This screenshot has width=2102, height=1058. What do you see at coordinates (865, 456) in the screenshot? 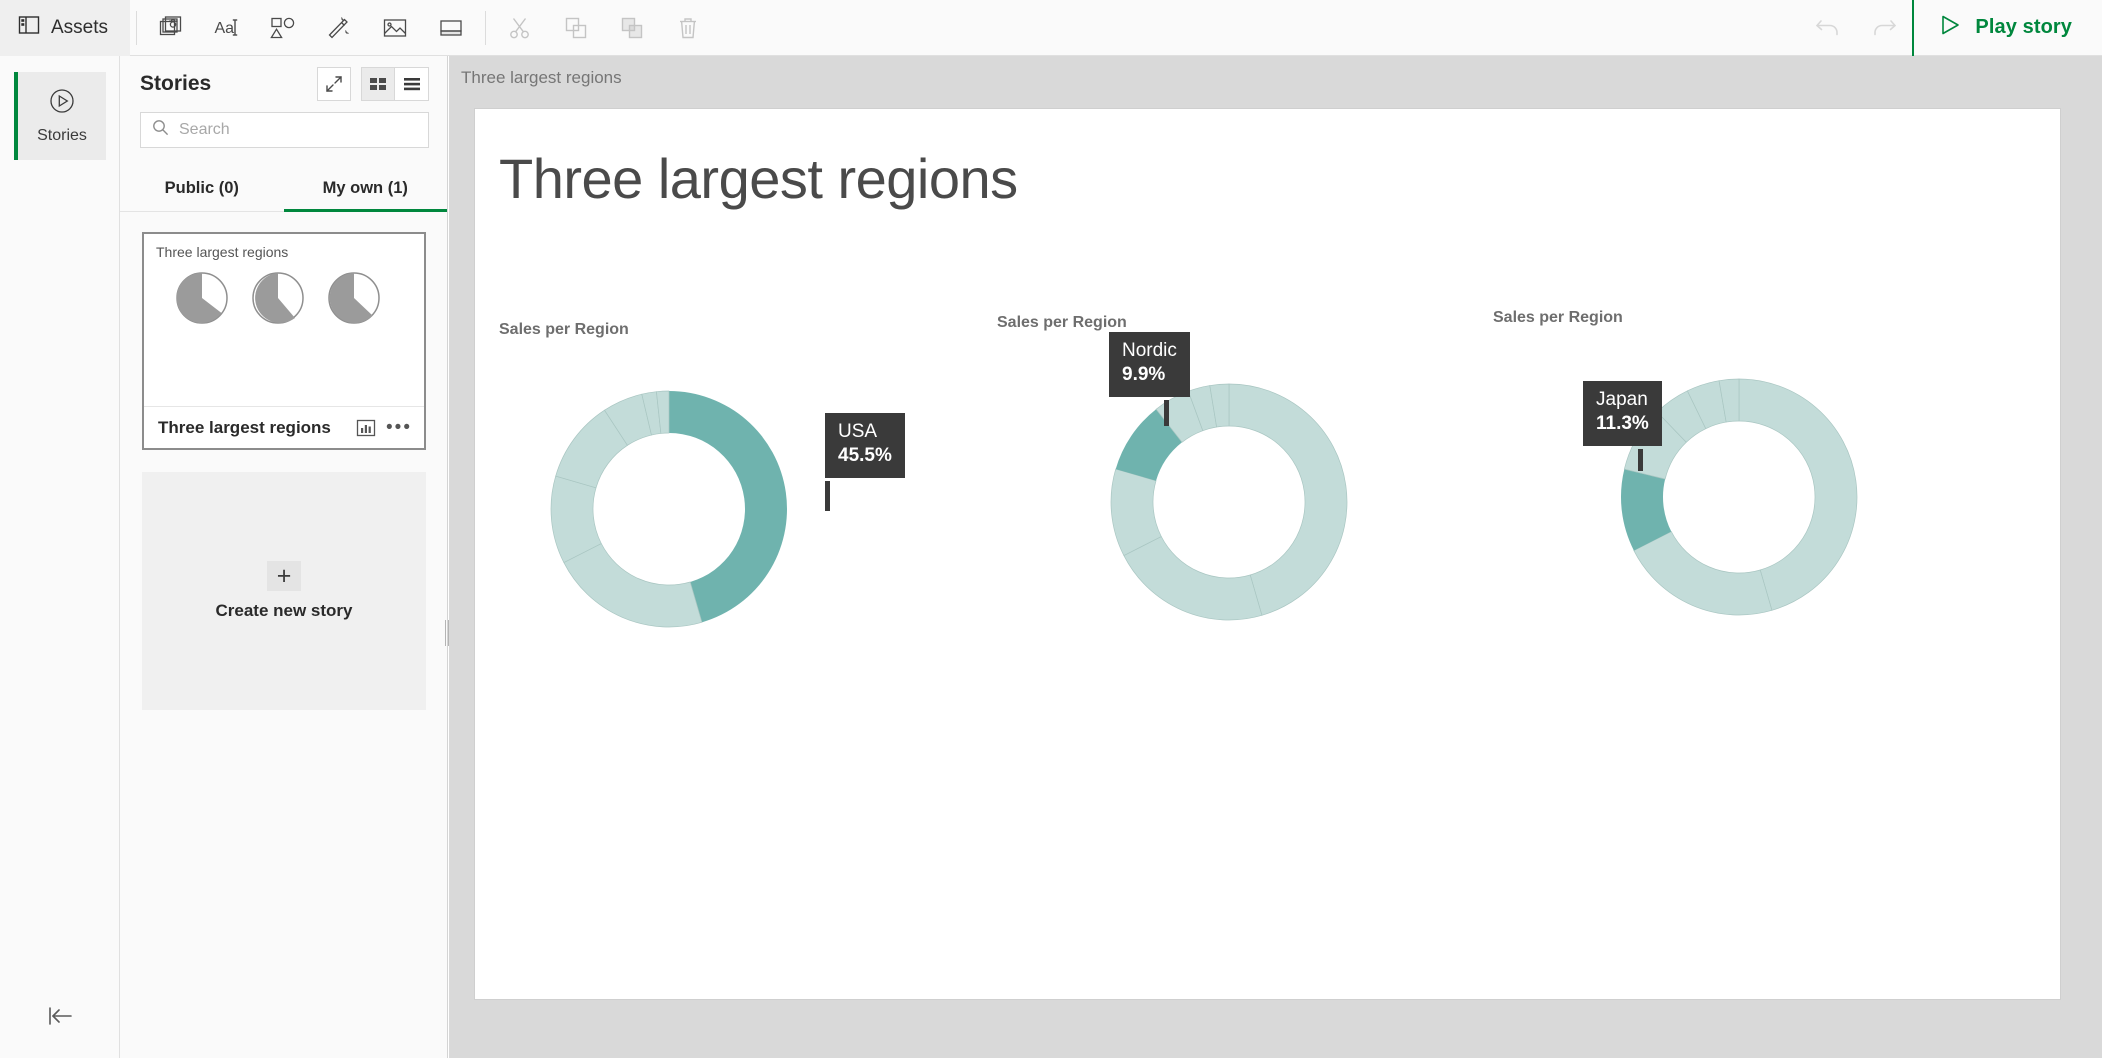
I see `tooltip-usa-value: 45.5%` at bounding box center [865, 456].